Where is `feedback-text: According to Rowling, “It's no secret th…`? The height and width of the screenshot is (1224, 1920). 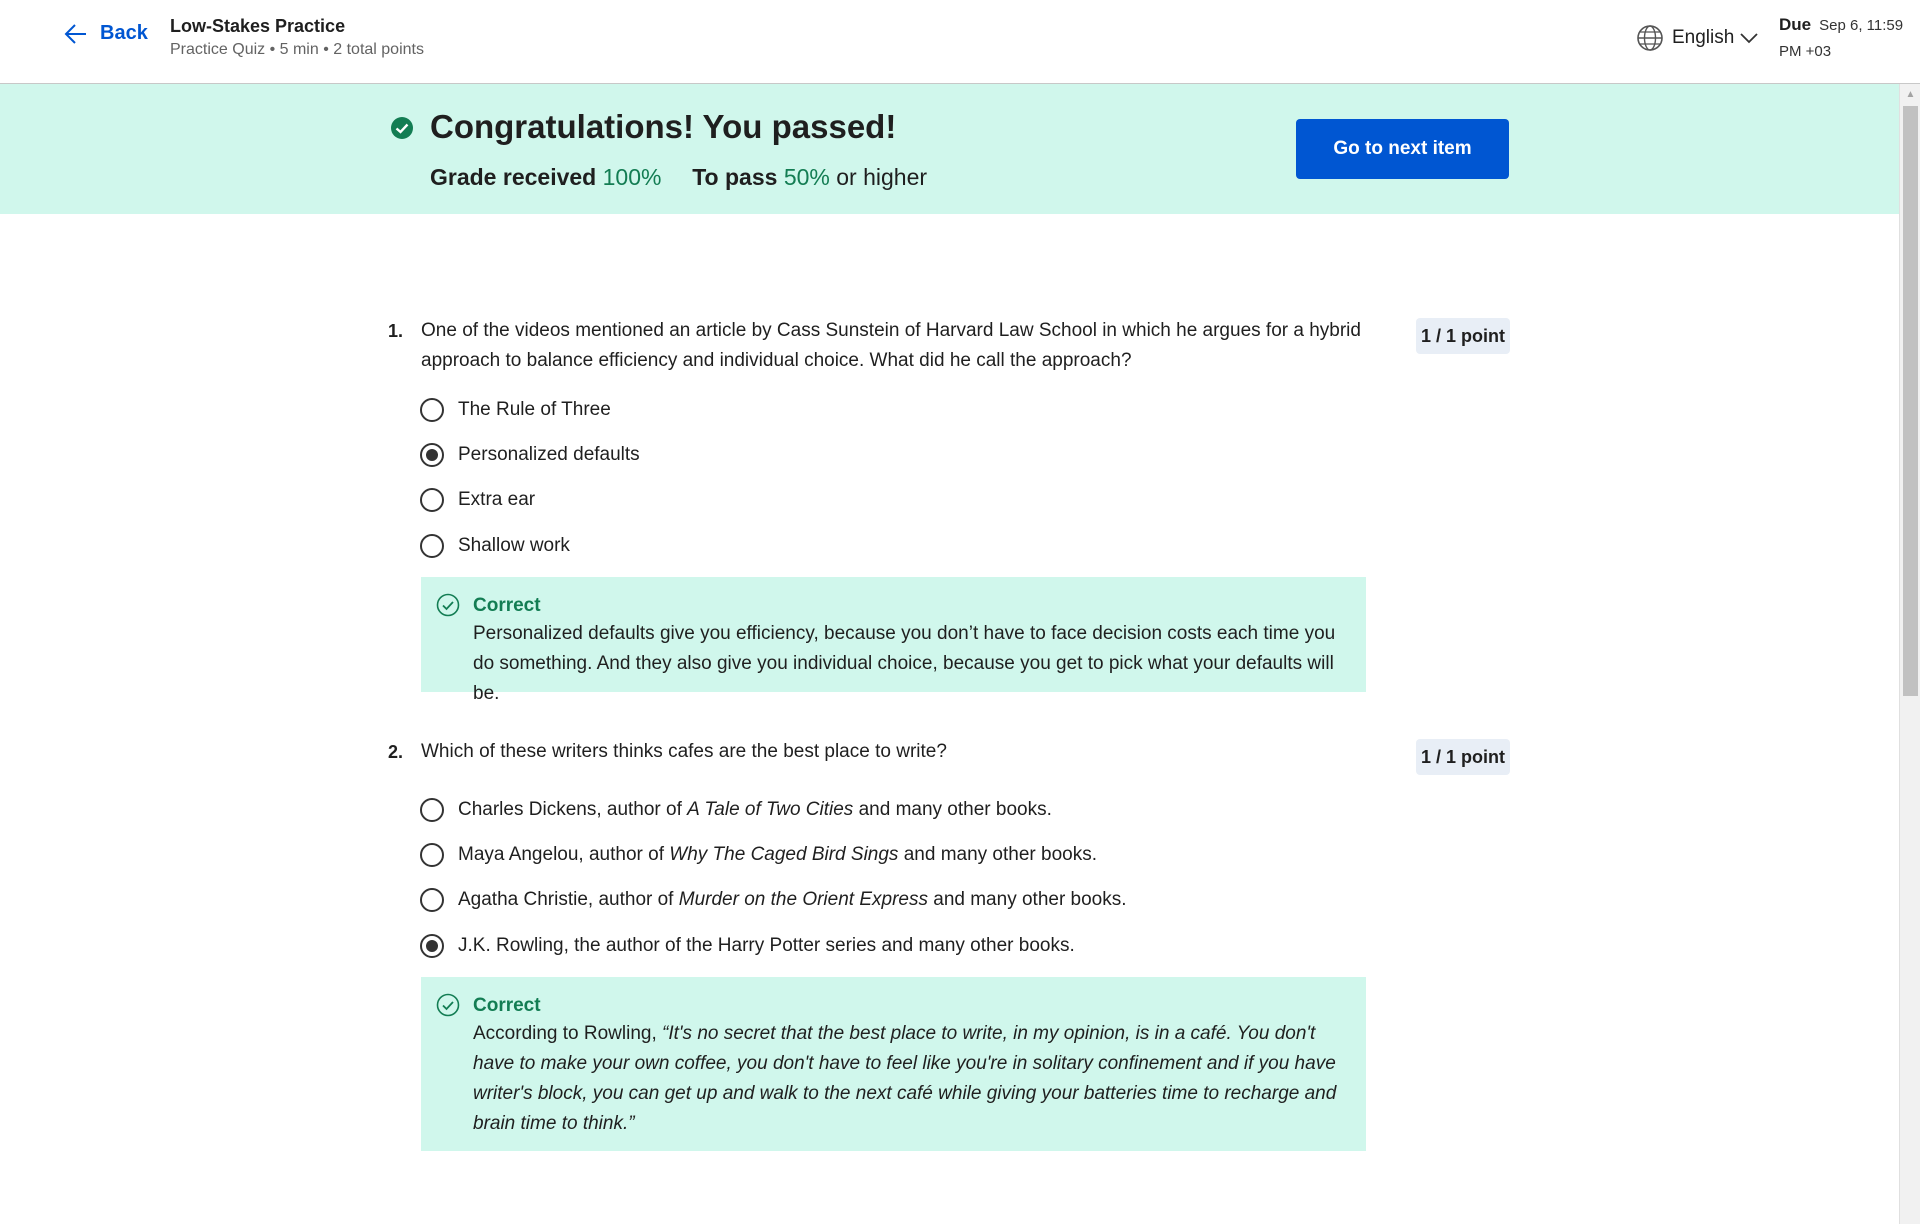
feedback-text: According to Rowling, “It's no secret th… is located at coordinates (905, 1078).